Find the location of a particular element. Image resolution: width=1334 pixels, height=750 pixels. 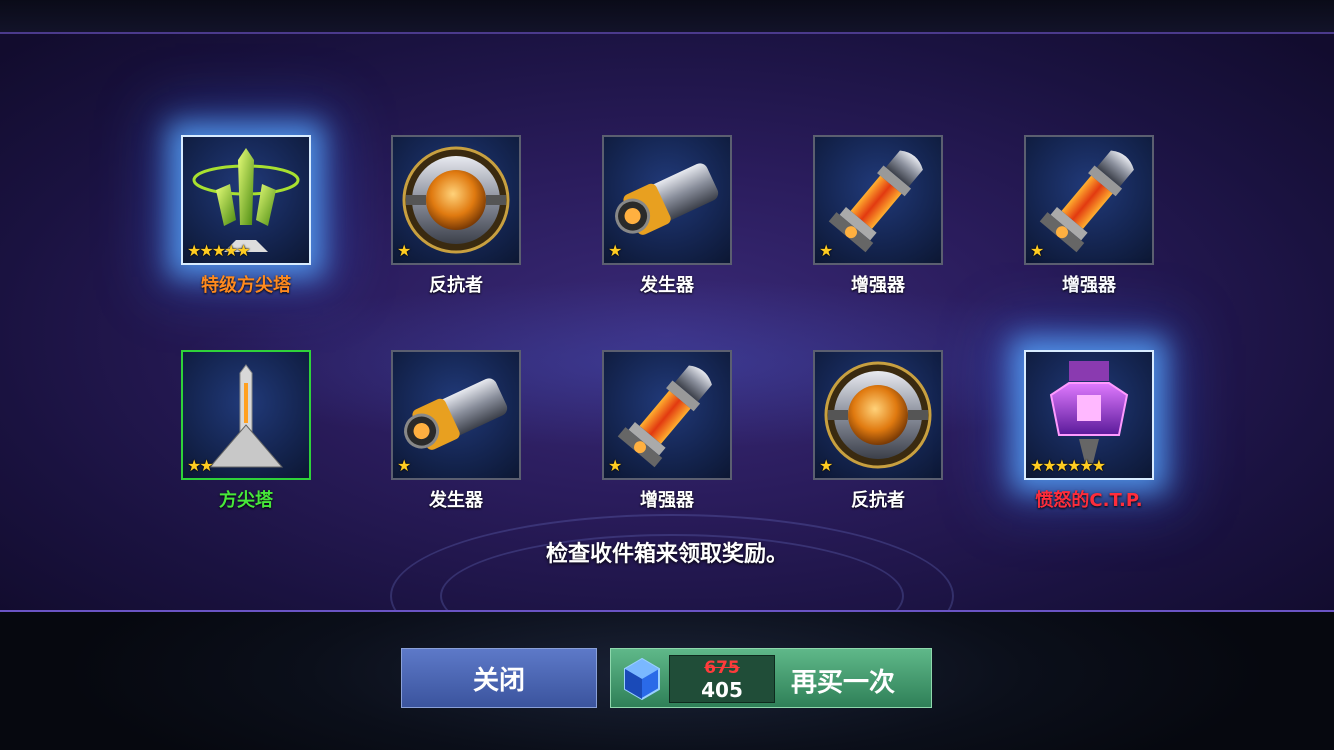

buy-again-button: 675 405 再买一次 is located at coordinates (771, 678).